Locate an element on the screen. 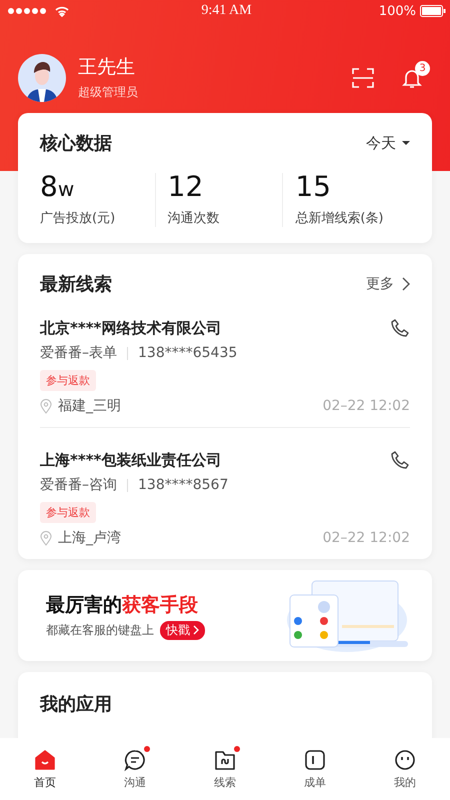 Image resolution: width=450 pixels, height=800 pixels. stat-label: 沟通次数 is located at coordinates (194, 218).